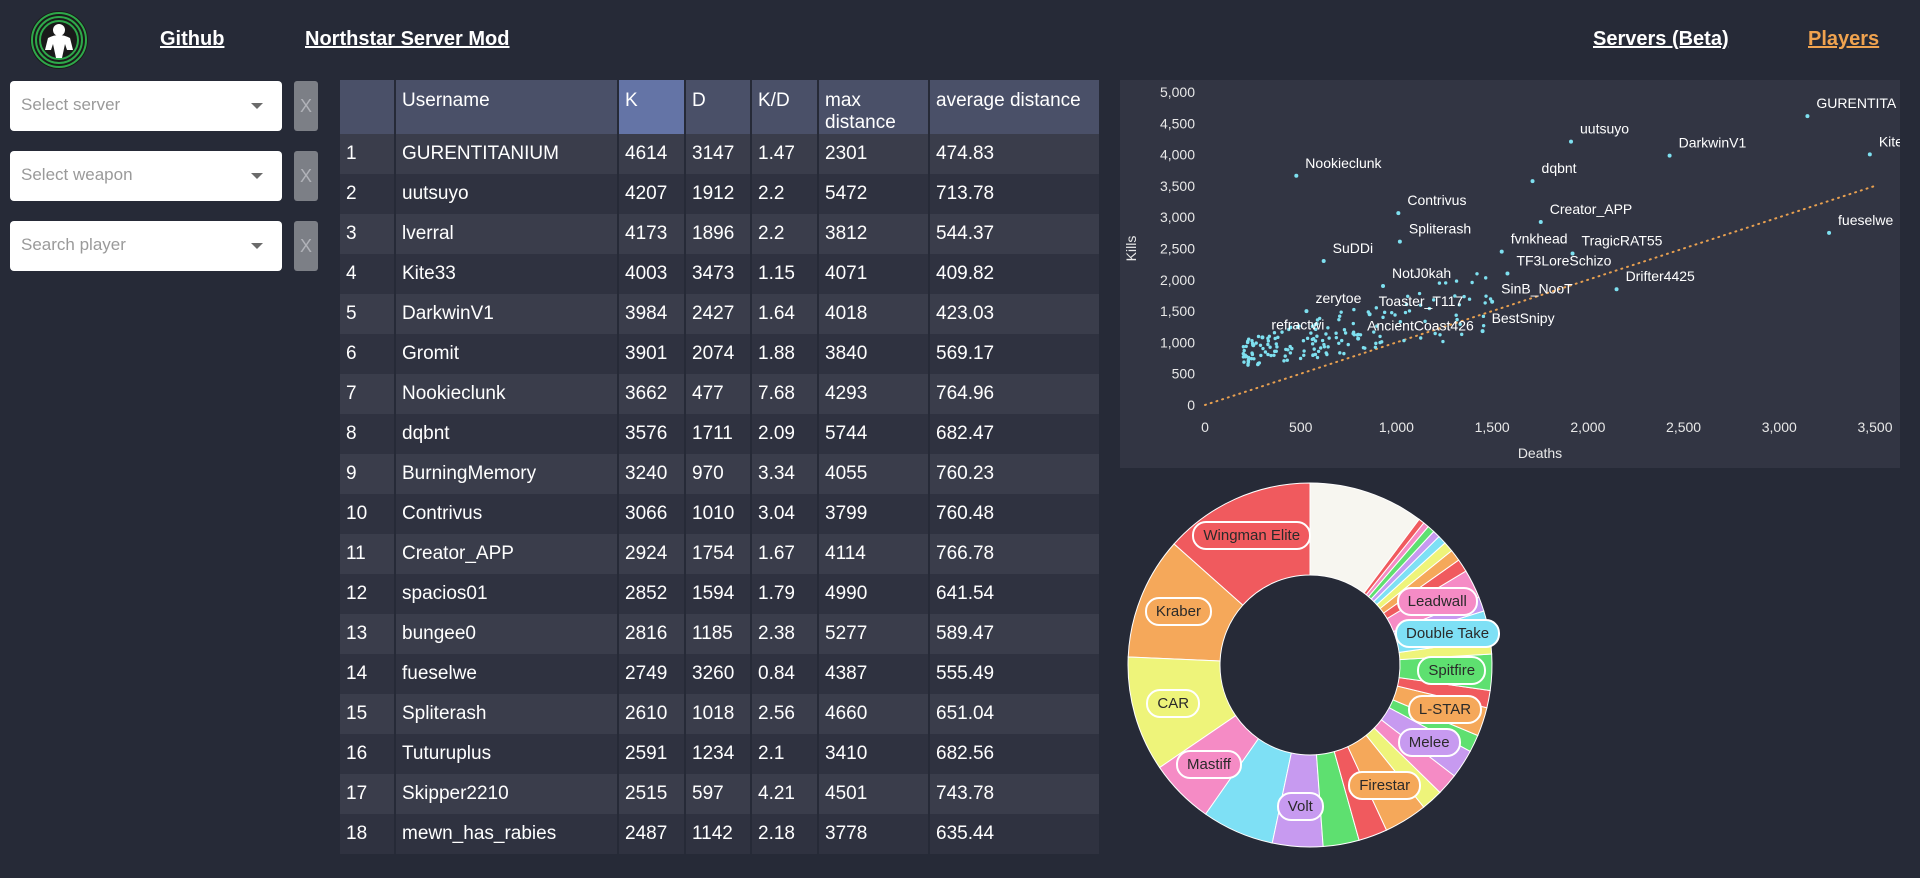  What do you see at coordinates (146, 106) in the screenshot?
I see `server-select: Select server` at bounding box center [146, 106].